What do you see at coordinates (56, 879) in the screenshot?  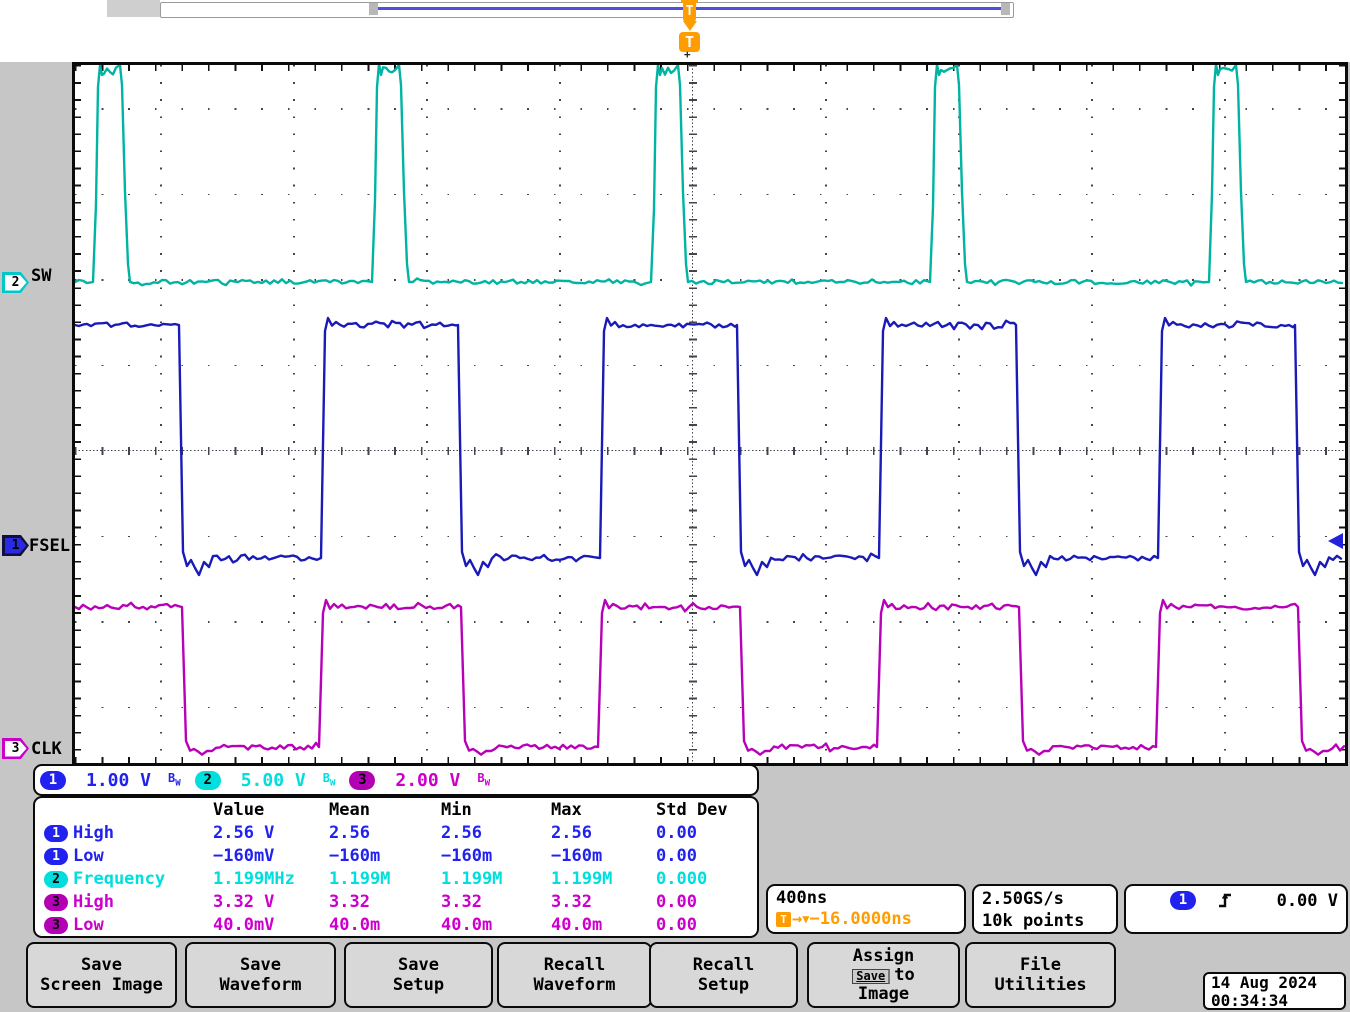 I see `measurement-channel-badge: 2` at bounding box center [56, 879].